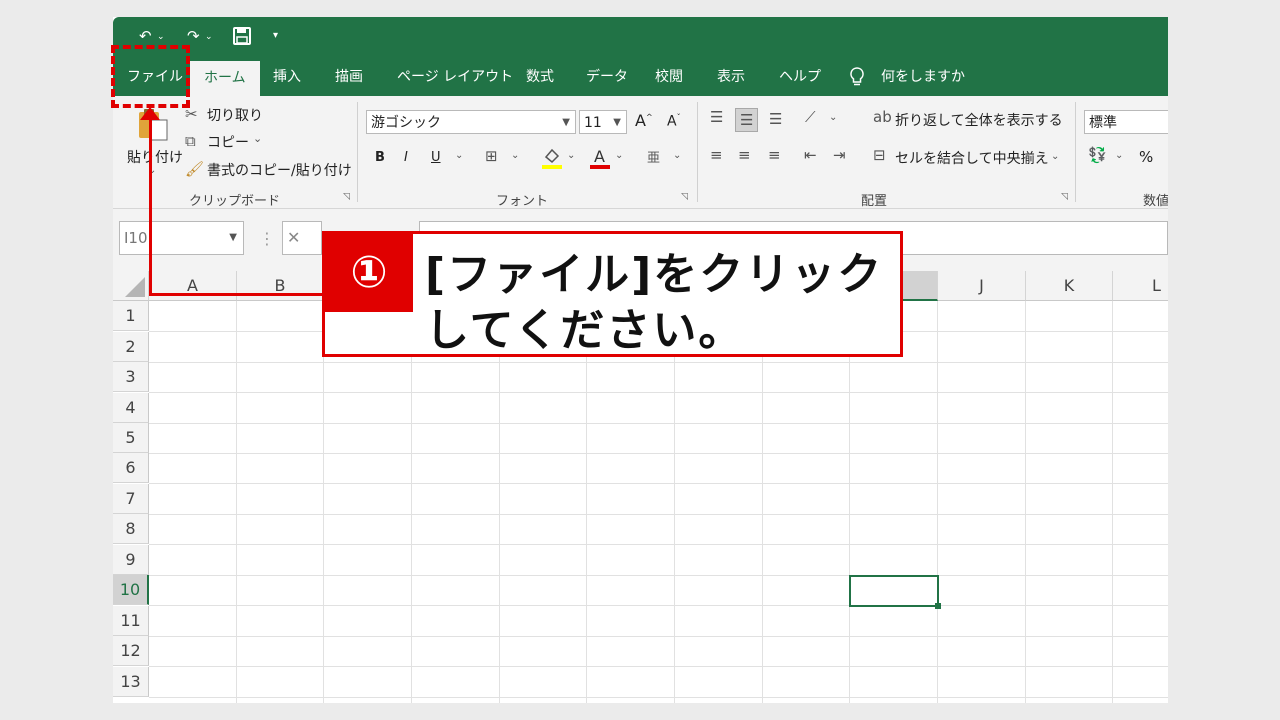 Image resolution: width=1280 pixels, height=720 pixels. What do you see at coordinates (599, 156) in the screenshot?
I see `svg-text: A` at bounding box center [599, 156].